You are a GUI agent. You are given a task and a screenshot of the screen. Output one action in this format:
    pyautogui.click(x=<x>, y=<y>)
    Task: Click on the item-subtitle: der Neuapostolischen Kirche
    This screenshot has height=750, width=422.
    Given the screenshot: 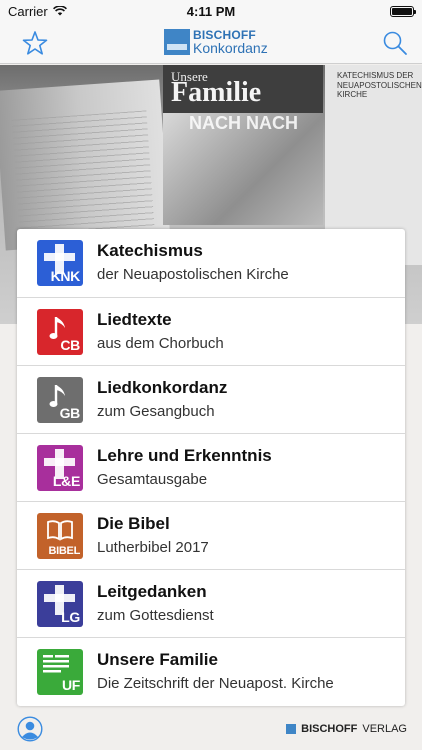 What is the action you would take?
    pyautogui.click(x=193, y=274)
    